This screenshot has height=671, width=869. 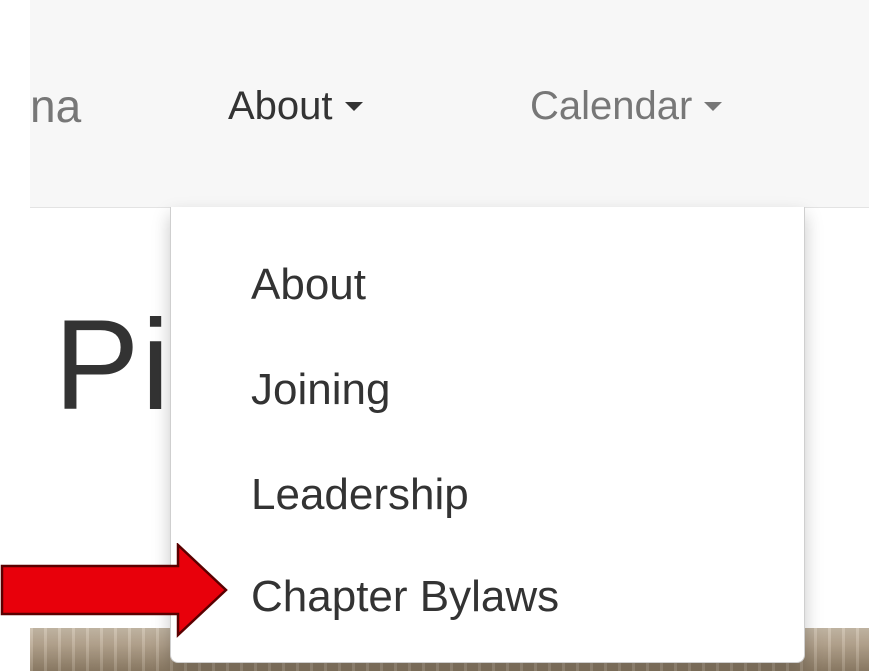 What do you see at coordinates (360, 495) in the screenshot?
I see `dropdown-item-leadership: Leadership` at bounding box center [360, 495].